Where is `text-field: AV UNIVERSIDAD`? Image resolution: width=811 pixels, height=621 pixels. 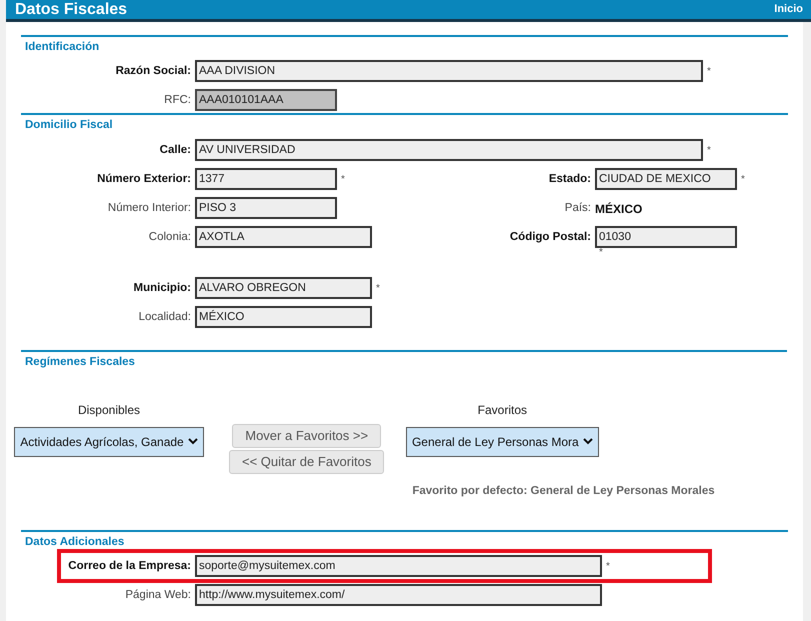
text-field: AV UNIVERSIDAD is located at coordinates (449, 149).